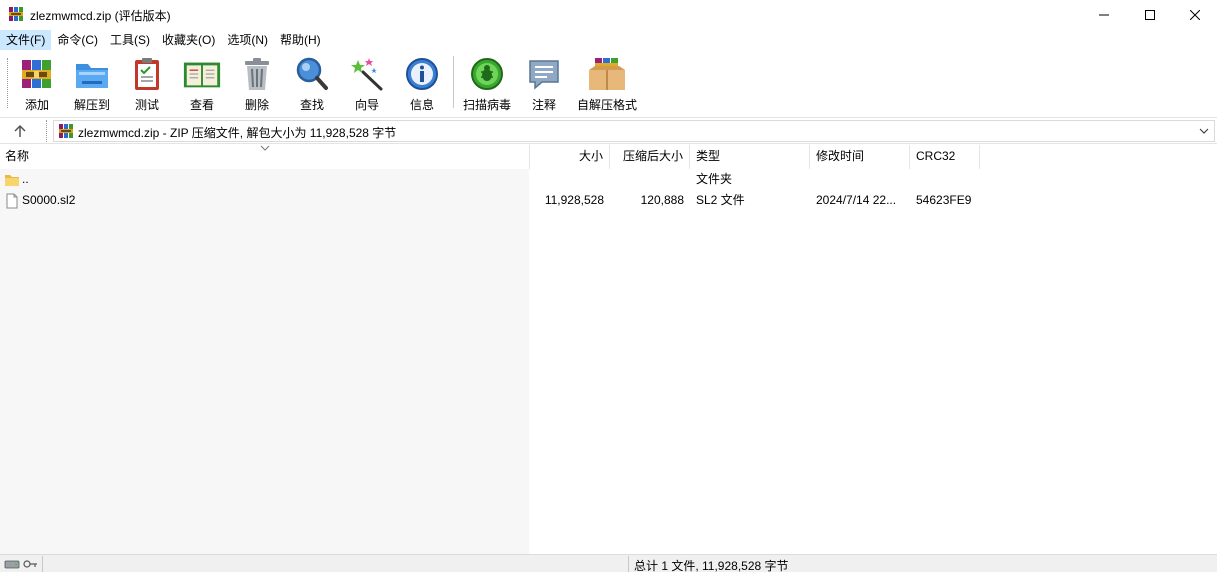 This screenshot has width=1217, height=572. I want to click on find-button: 查找, so click(312, 84).